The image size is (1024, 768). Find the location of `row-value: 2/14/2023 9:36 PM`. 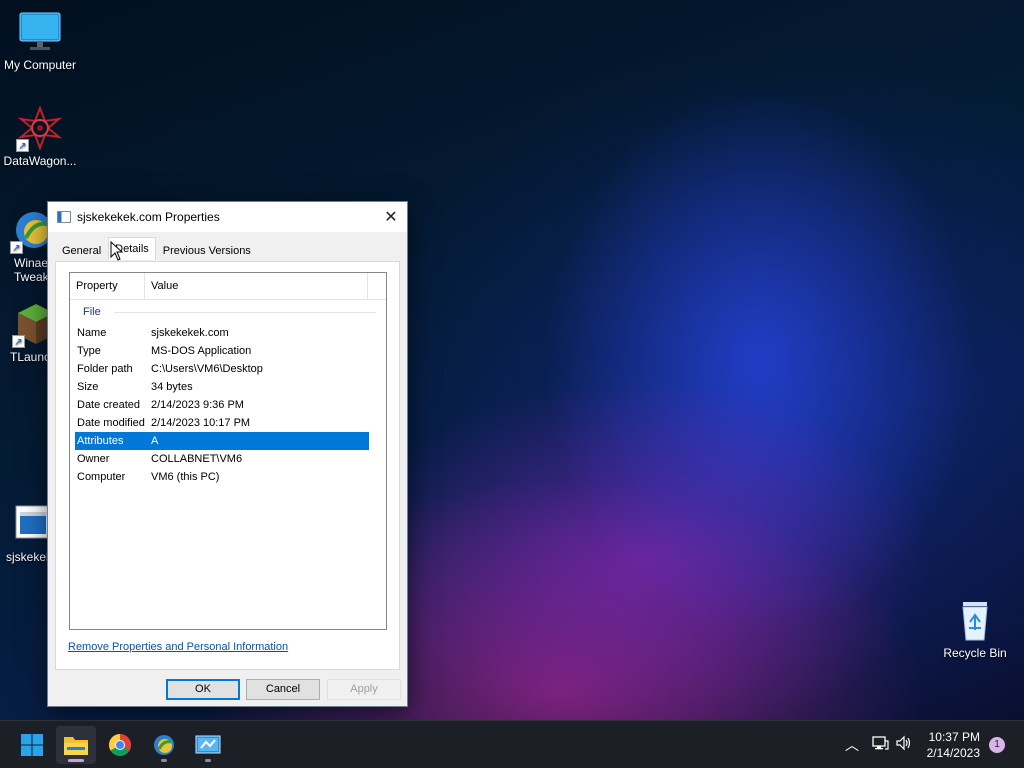

row-value: 2/14/2023 9:36 PM is located at coordinates (197, 405).